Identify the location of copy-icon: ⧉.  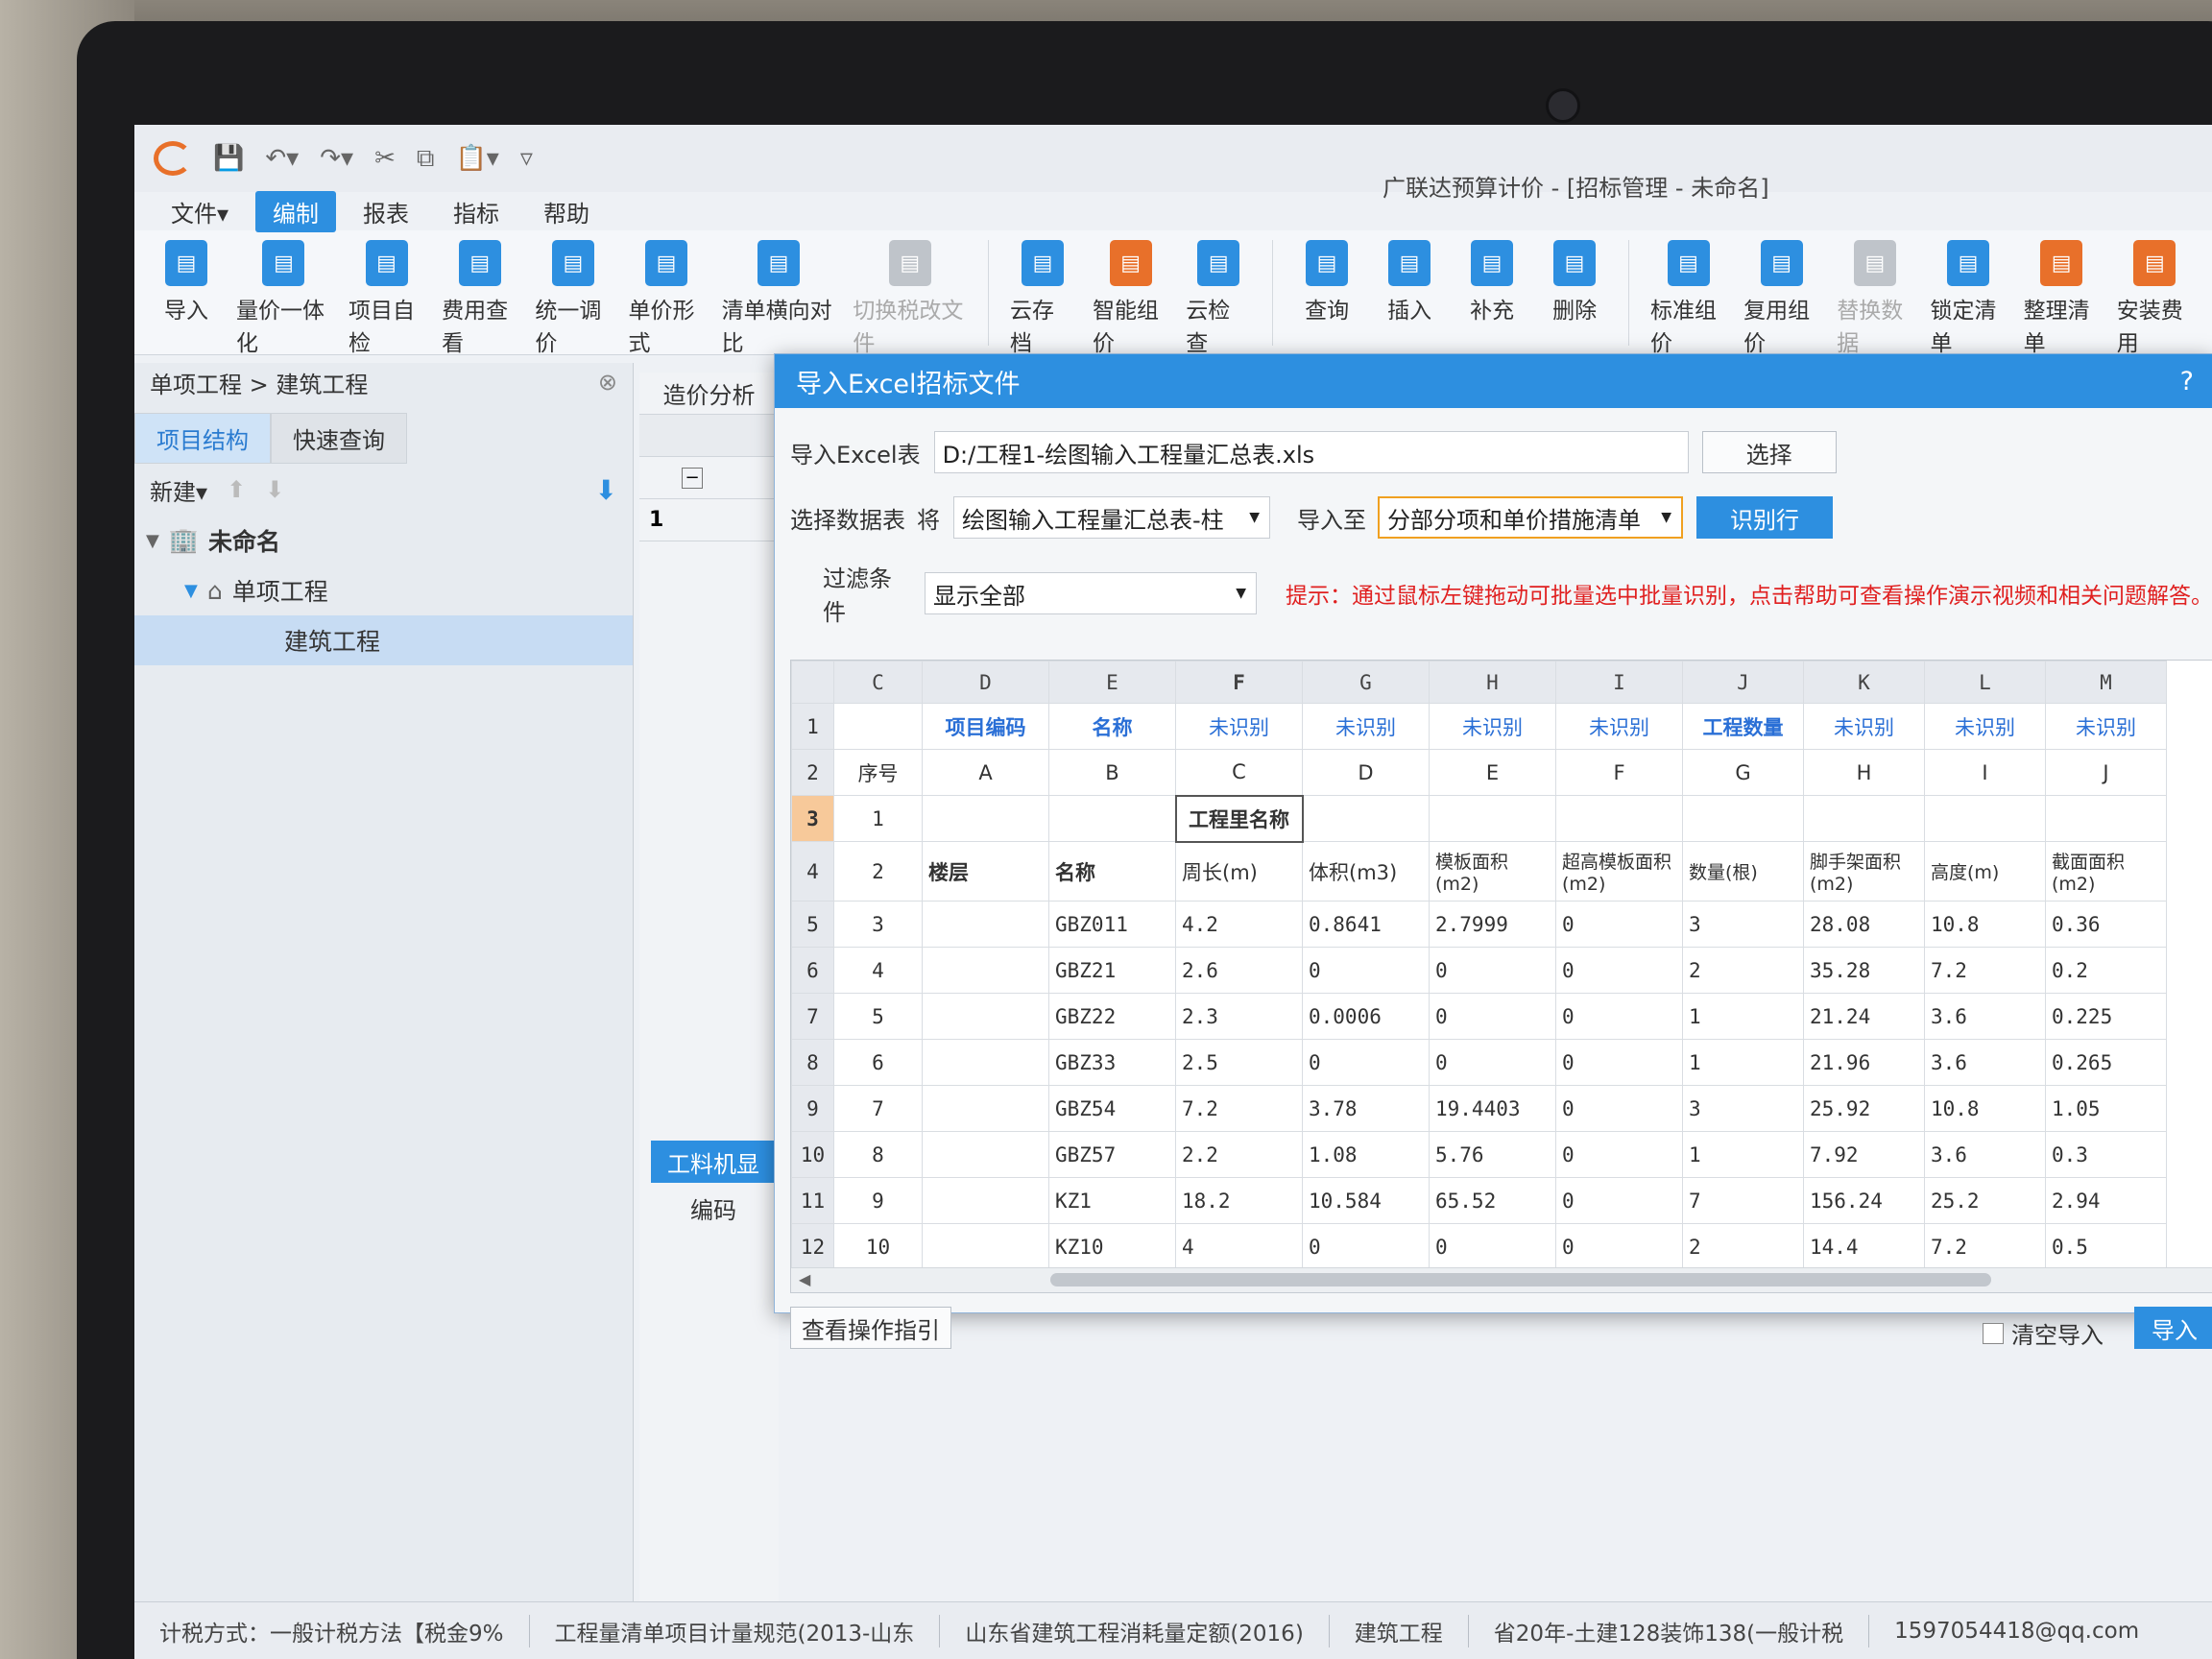
(426, 159).